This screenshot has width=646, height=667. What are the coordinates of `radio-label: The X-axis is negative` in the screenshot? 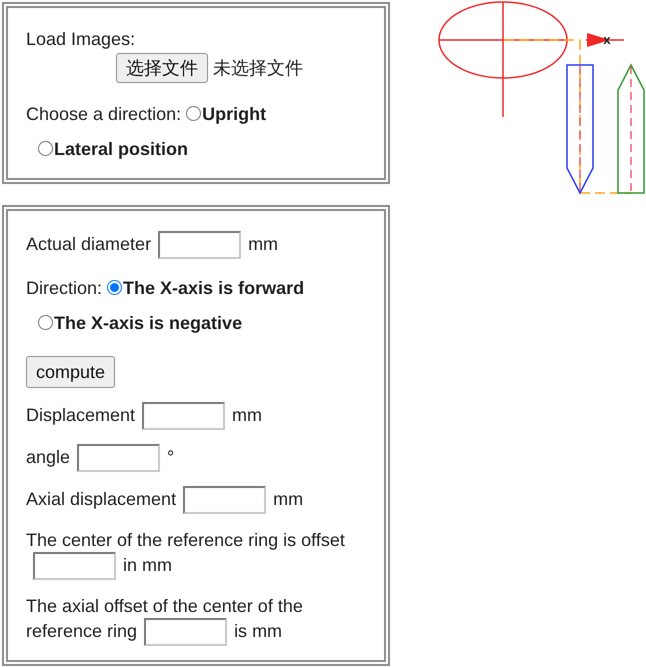 It's located at (148, 323).